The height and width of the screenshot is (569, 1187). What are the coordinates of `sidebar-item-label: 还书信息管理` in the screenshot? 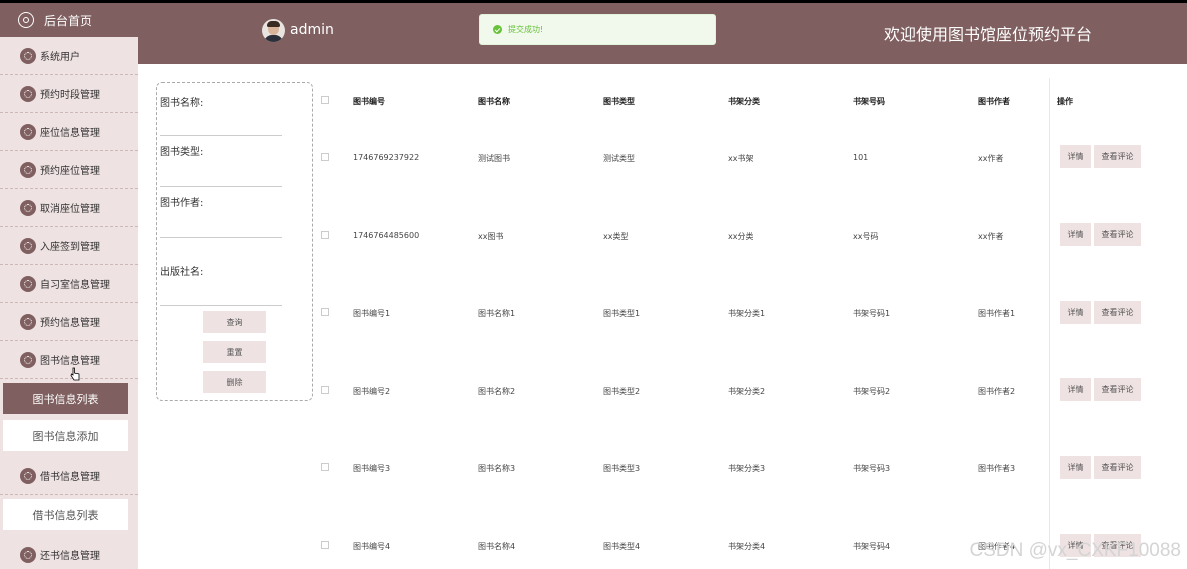 It's located at (70, 556).